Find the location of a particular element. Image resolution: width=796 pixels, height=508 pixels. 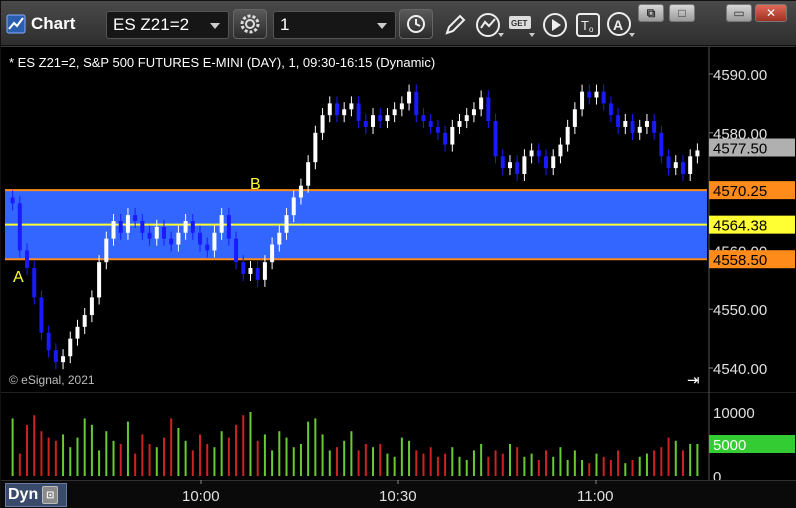

volume-tick-label: 10000 is located at coordinates (734, 413).